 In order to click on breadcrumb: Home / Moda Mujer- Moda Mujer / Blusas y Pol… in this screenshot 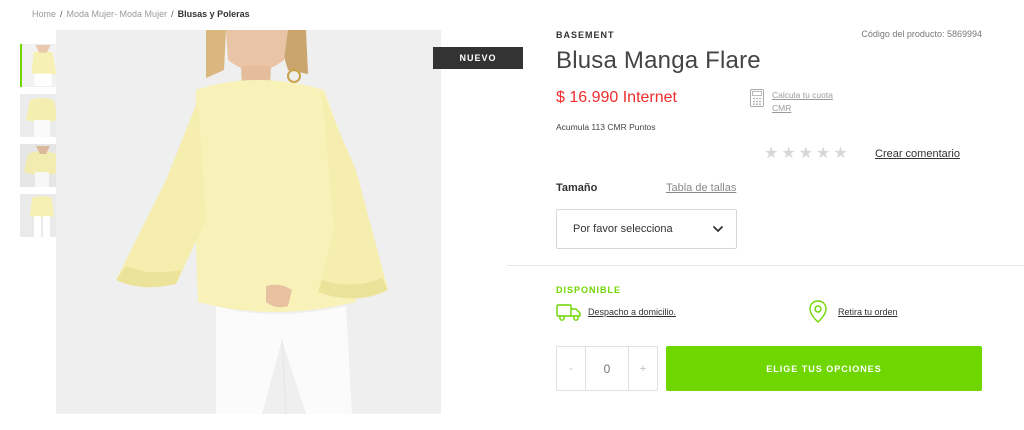, I will do `click(141, 14)`.